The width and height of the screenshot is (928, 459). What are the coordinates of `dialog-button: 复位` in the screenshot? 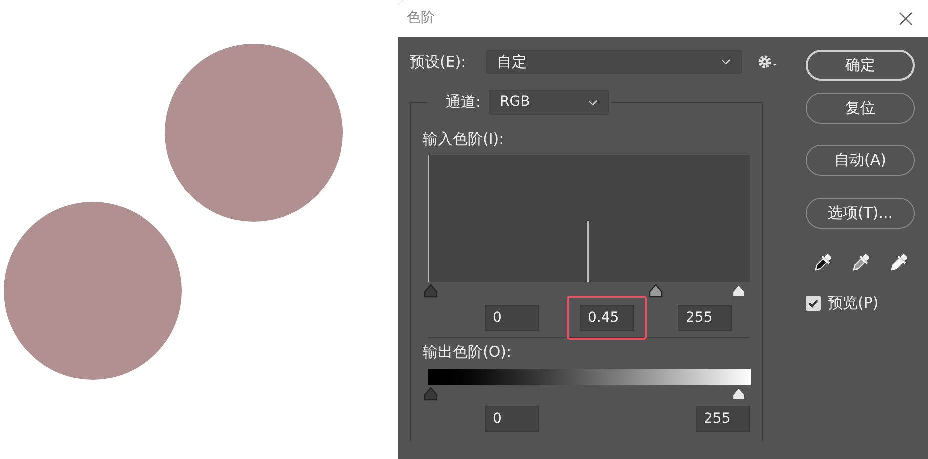 It's located at (860, 108).